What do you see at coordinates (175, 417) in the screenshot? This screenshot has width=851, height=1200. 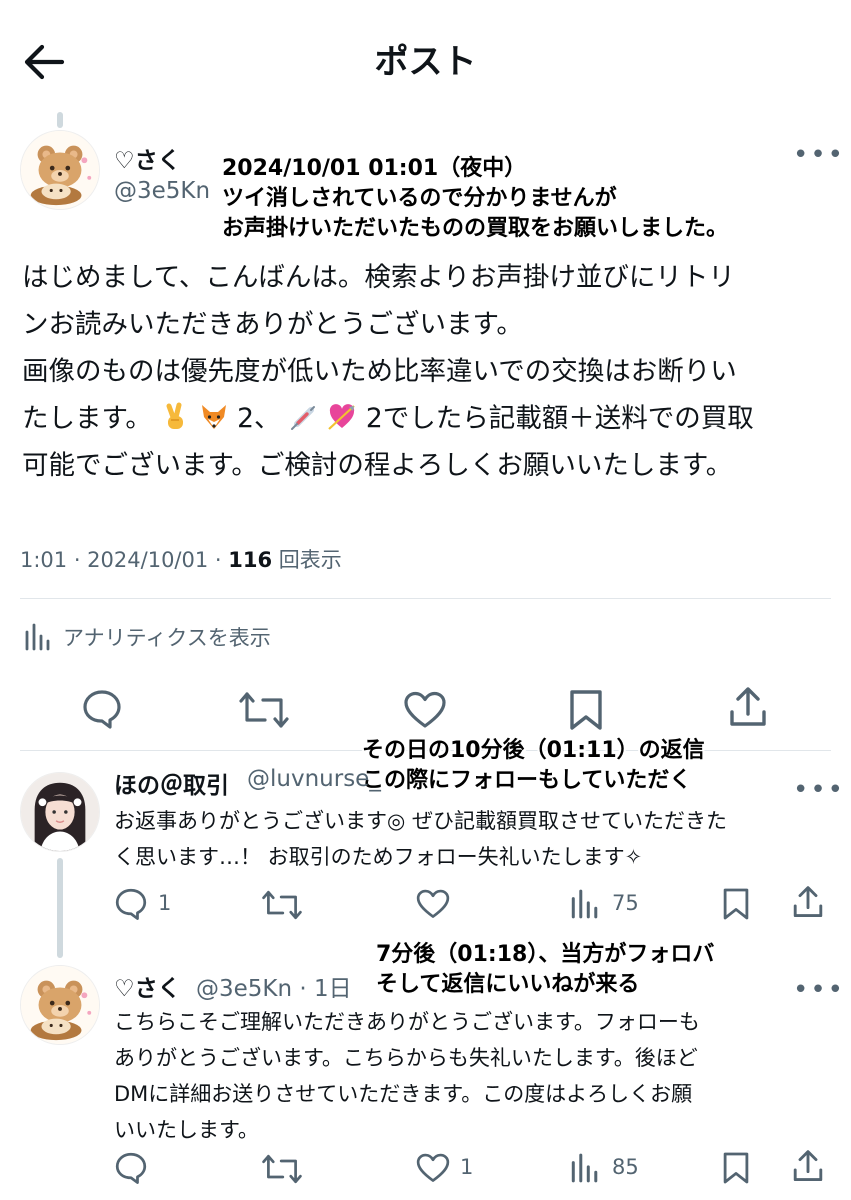 I see `victory-hand-emoji` at bounding box center [175, 417].